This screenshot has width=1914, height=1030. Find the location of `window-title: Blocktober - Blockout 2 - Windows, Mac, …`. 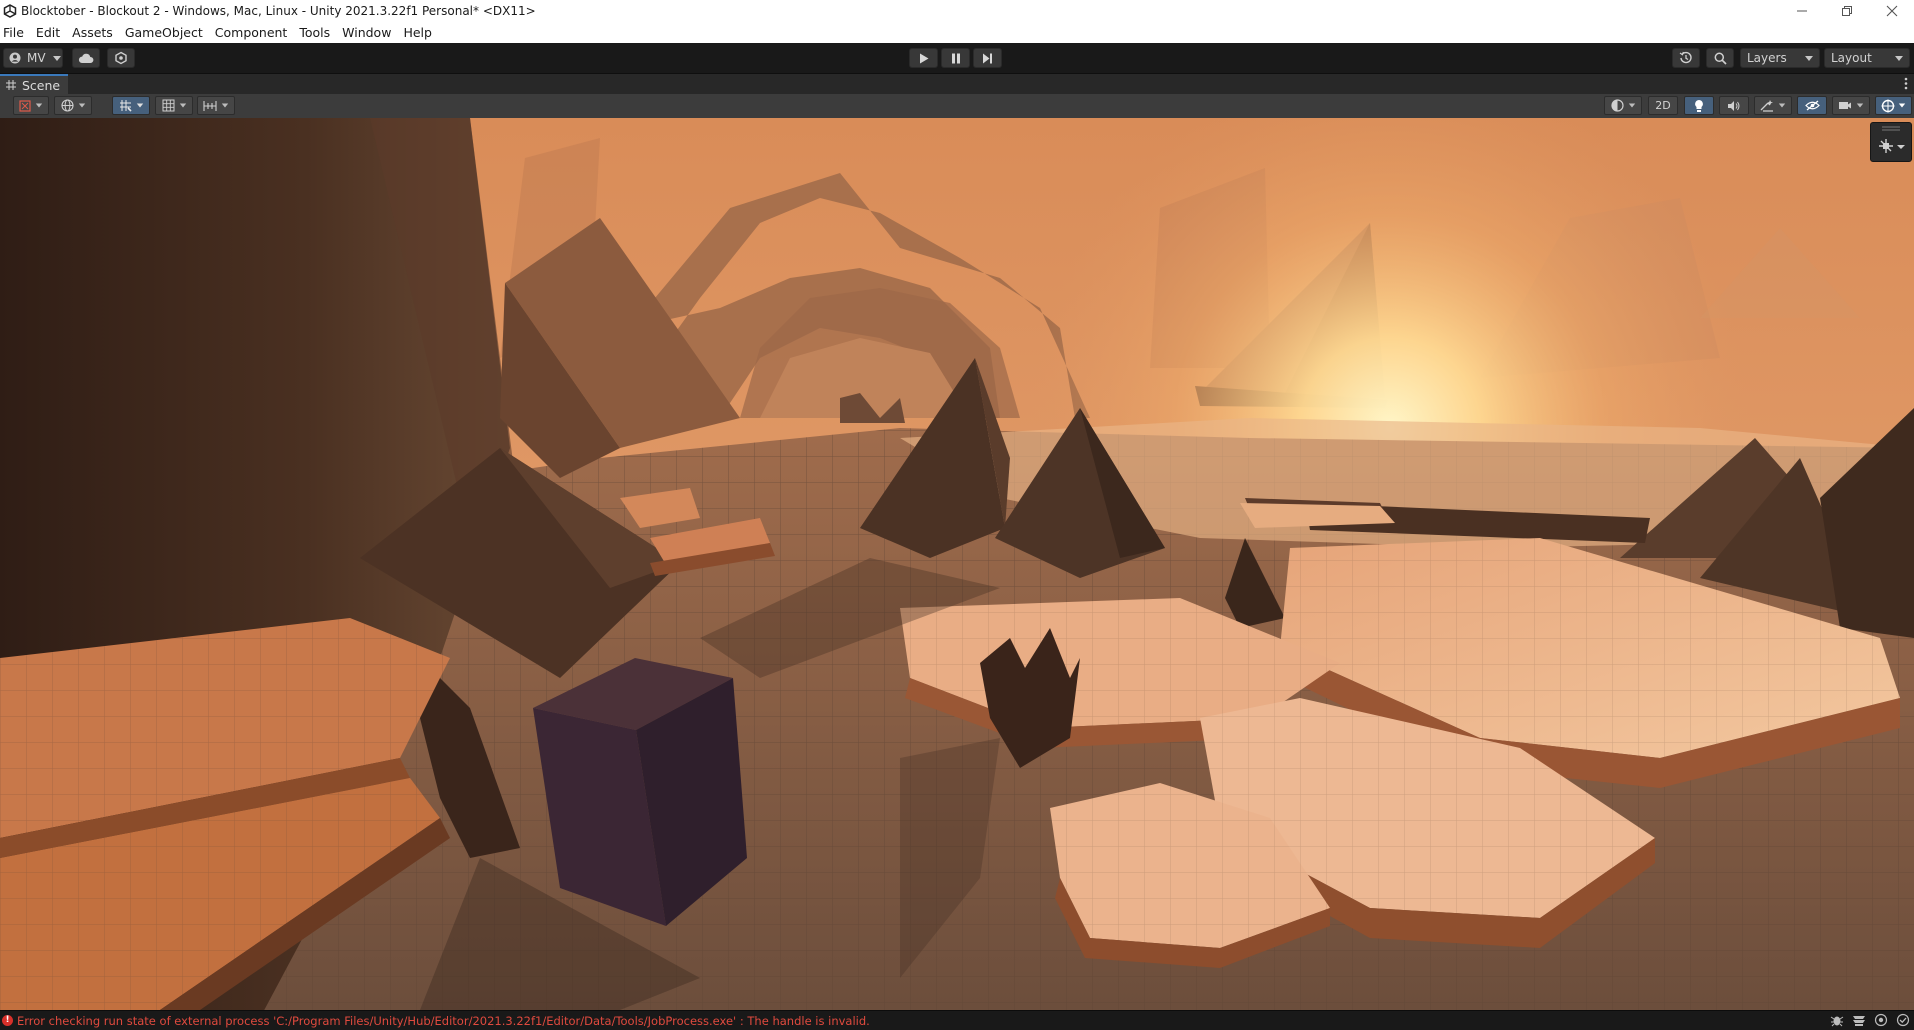

window-title: Blocktober - Blockout 2 - Windows, Mac, … is located at coordinates (278, 11).